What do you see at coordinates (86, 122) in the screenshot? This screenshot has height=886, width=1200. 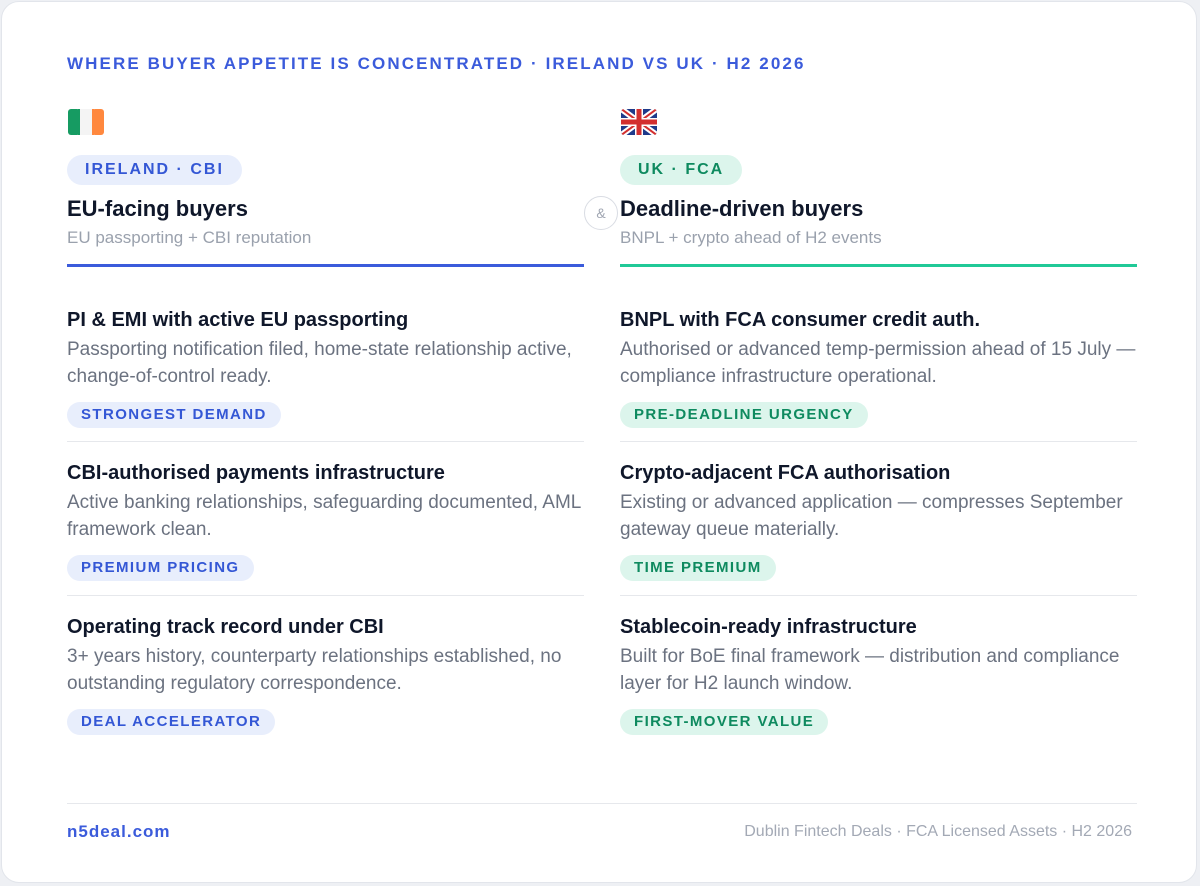 I see `ireland-flag-icon` at bounding box center [86, 122].